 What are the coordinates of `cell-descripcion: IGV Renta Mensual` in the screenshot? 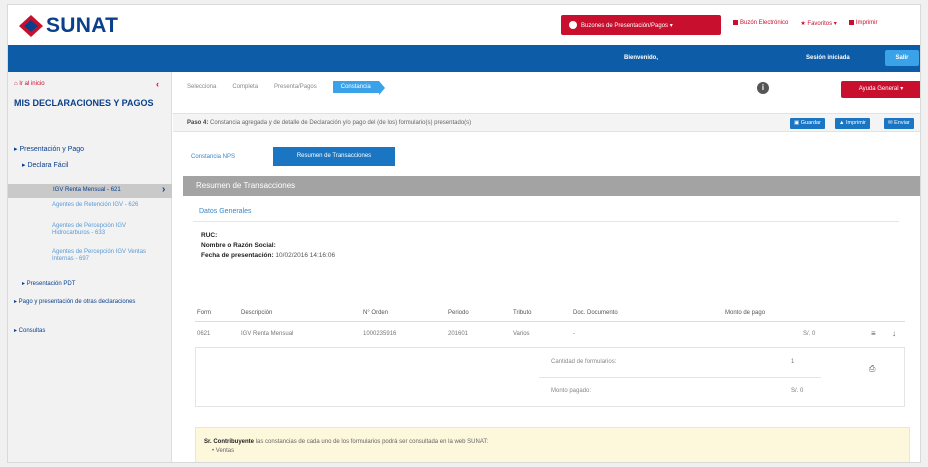 It's located at (267, 334).